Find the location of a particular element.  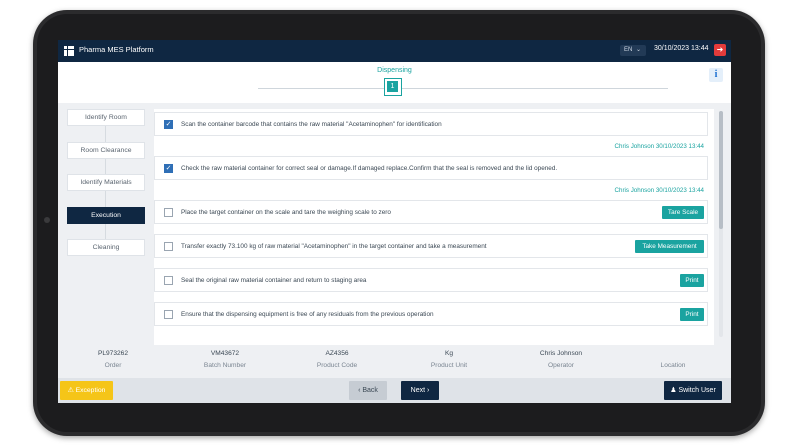

info-operator: Chris Johnson Operator is located at coordinates (561, 359).